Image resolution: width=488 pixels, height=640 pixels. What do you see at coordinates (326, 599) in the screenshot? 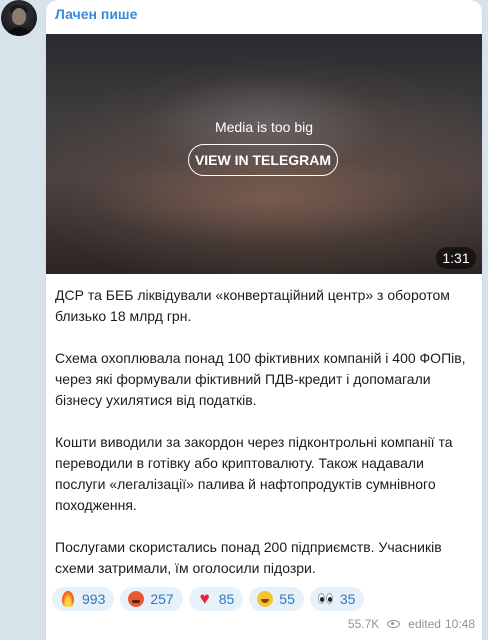
I see `eyes-emoji-icon` at bounding box center [326, 599].